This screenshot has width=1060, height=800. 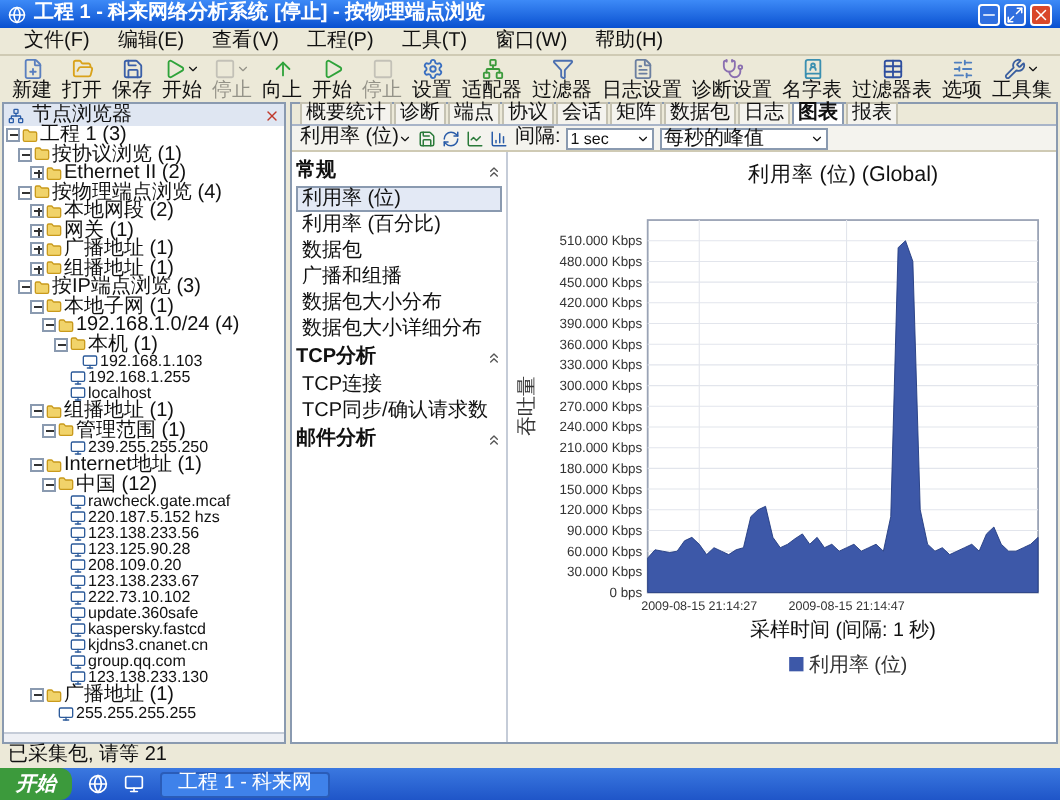 What do you see at coordinates (1015, 14) in the screenshot?
I see `maximize-icon` at bounding box center [1015, 14].